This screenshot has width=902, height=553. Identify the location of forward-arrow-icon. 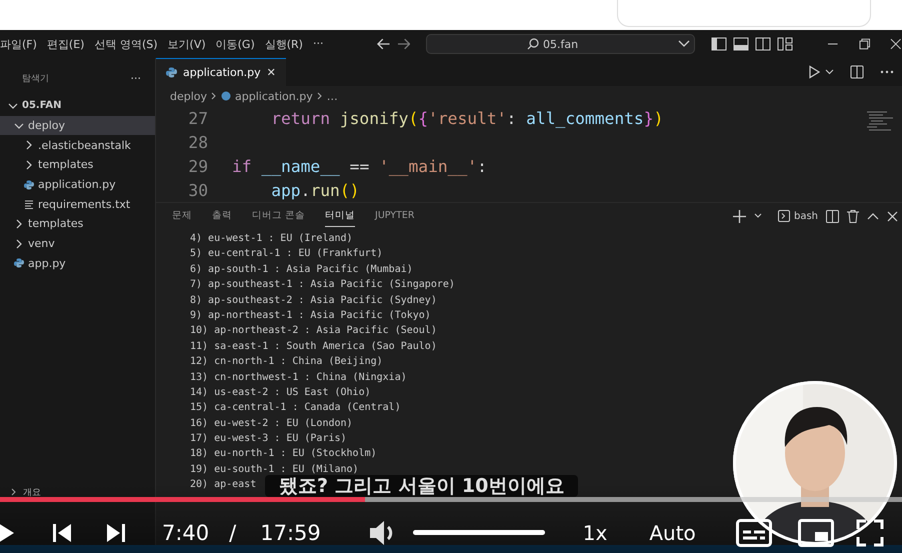
(403, 44).